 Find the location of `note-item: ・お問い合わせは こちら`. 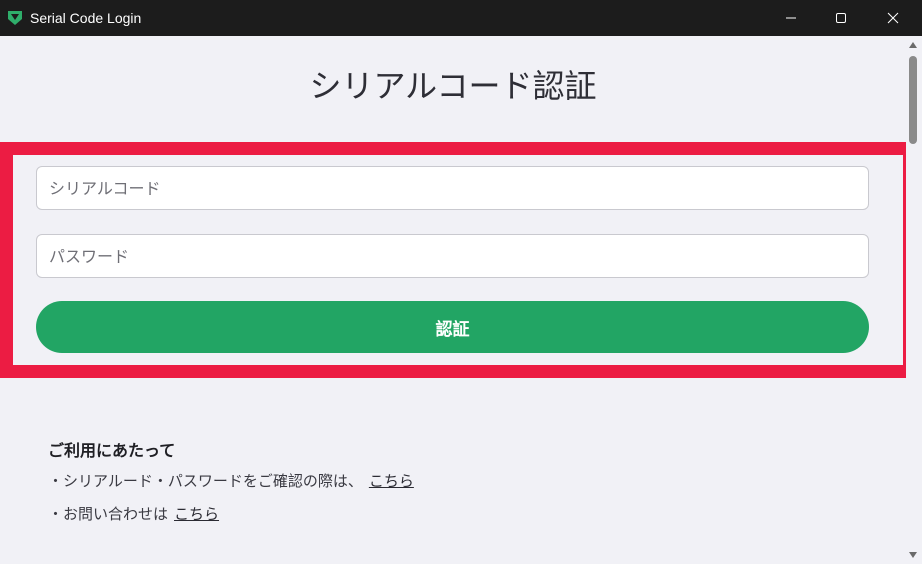

note-item: ・お問い合わせは こちら is located at coordinates (133, 514).